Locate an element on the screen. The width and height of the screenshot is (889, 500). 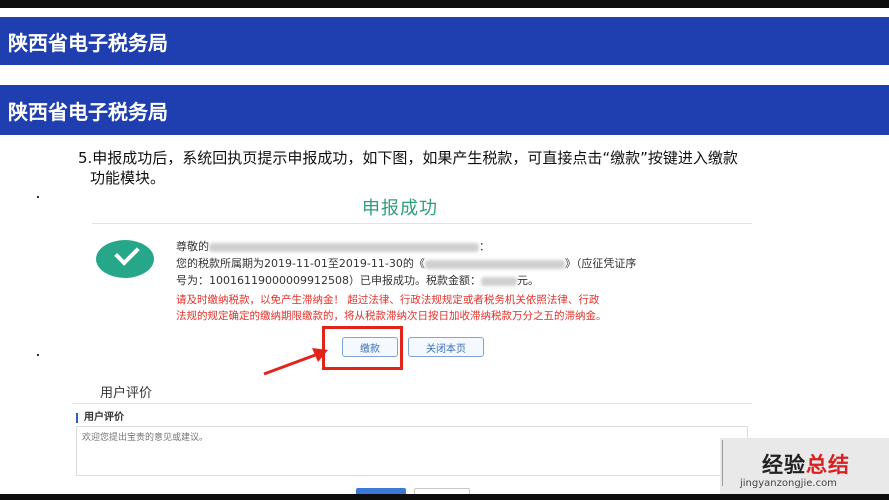
greeting-line: 尊敬的 ： is located at coordinates (333, 246).